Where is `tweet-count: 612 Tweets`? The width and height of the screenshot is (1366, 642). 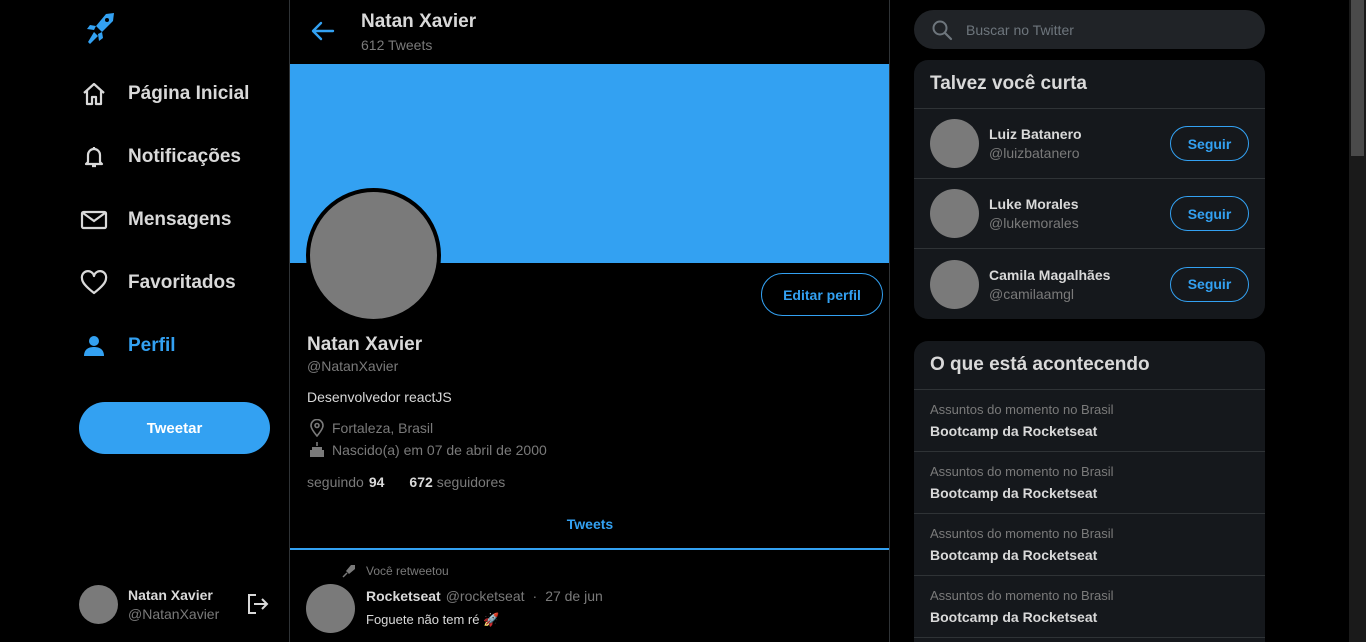 tweet-count: 612 Tweets is located at coordinates (397, 45).